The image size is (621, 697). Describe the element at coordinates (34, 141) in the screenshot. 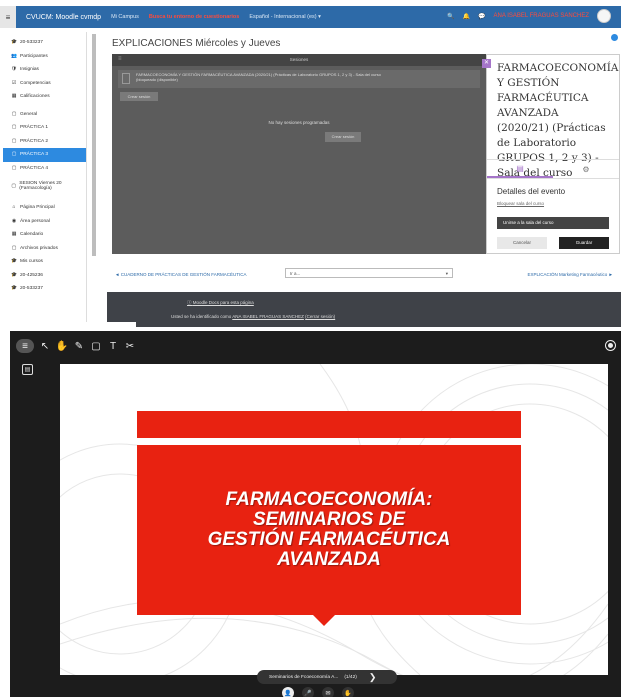

I see `sidebar-item-label: PRÁCTICA 2` at that location.